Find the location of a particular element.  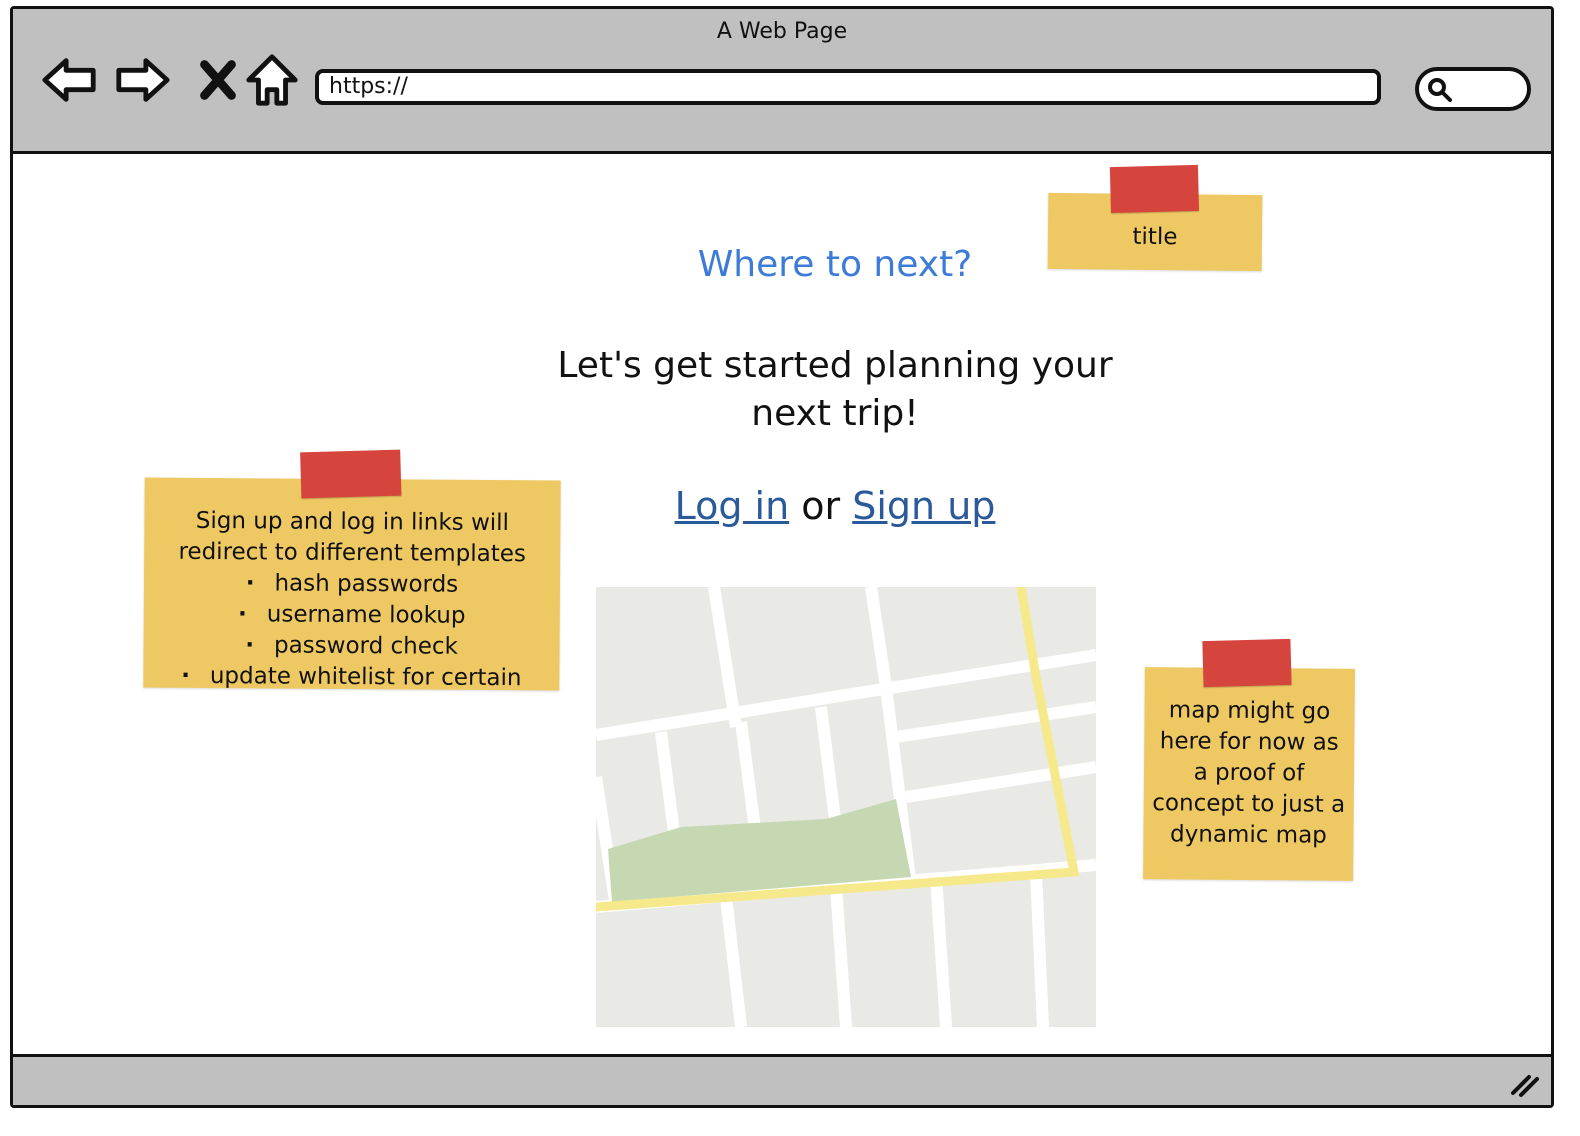

browser-toolbar: A Web Page https:// is located at coordinates (782, 81).